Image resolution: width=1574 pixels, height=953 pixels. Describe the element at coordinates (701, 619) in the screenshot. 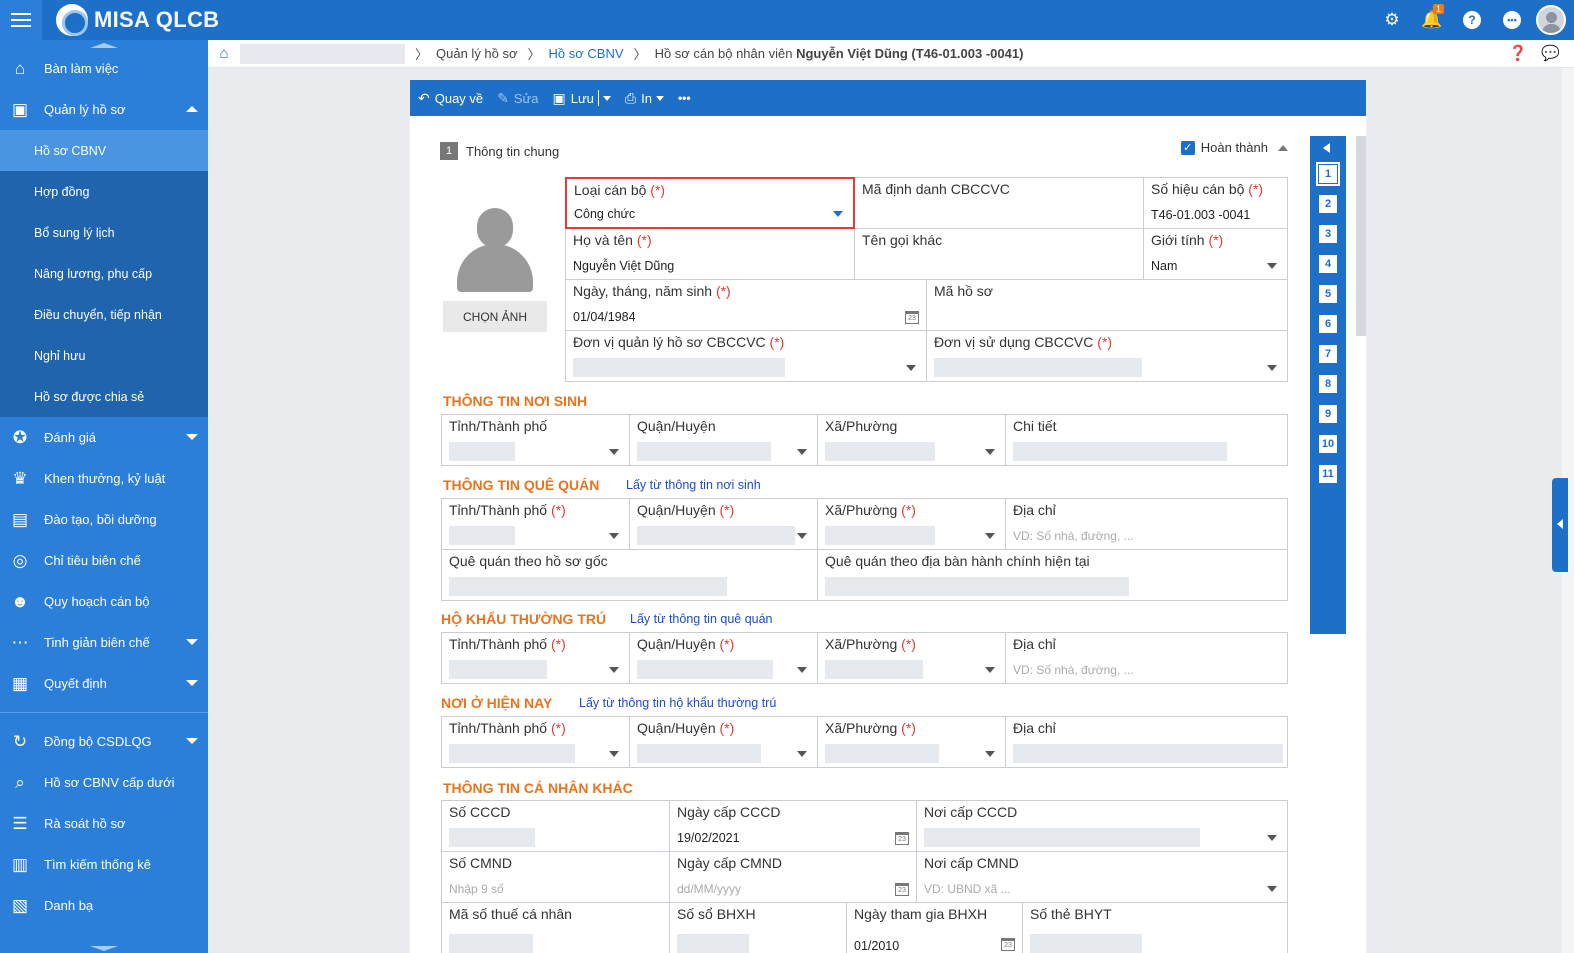

I see `copy-from-hometown-link: Lấy từ thông tin quê quán` at that location.